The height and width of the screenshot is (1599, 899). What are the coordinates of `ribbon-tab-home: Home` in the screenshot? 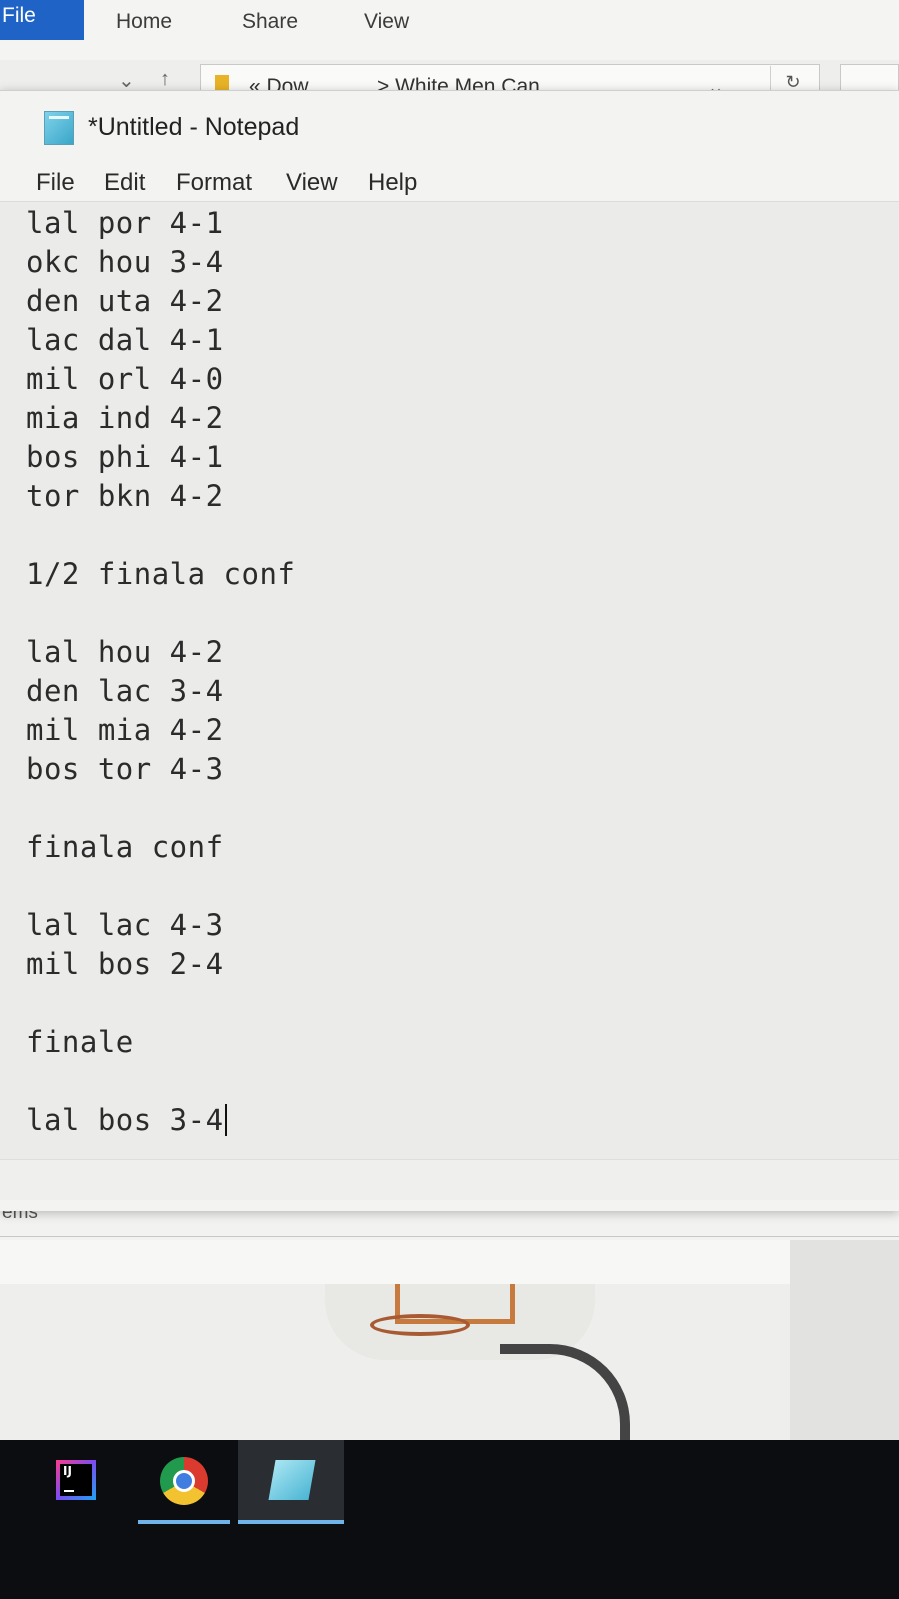 It's located at (144, 22).